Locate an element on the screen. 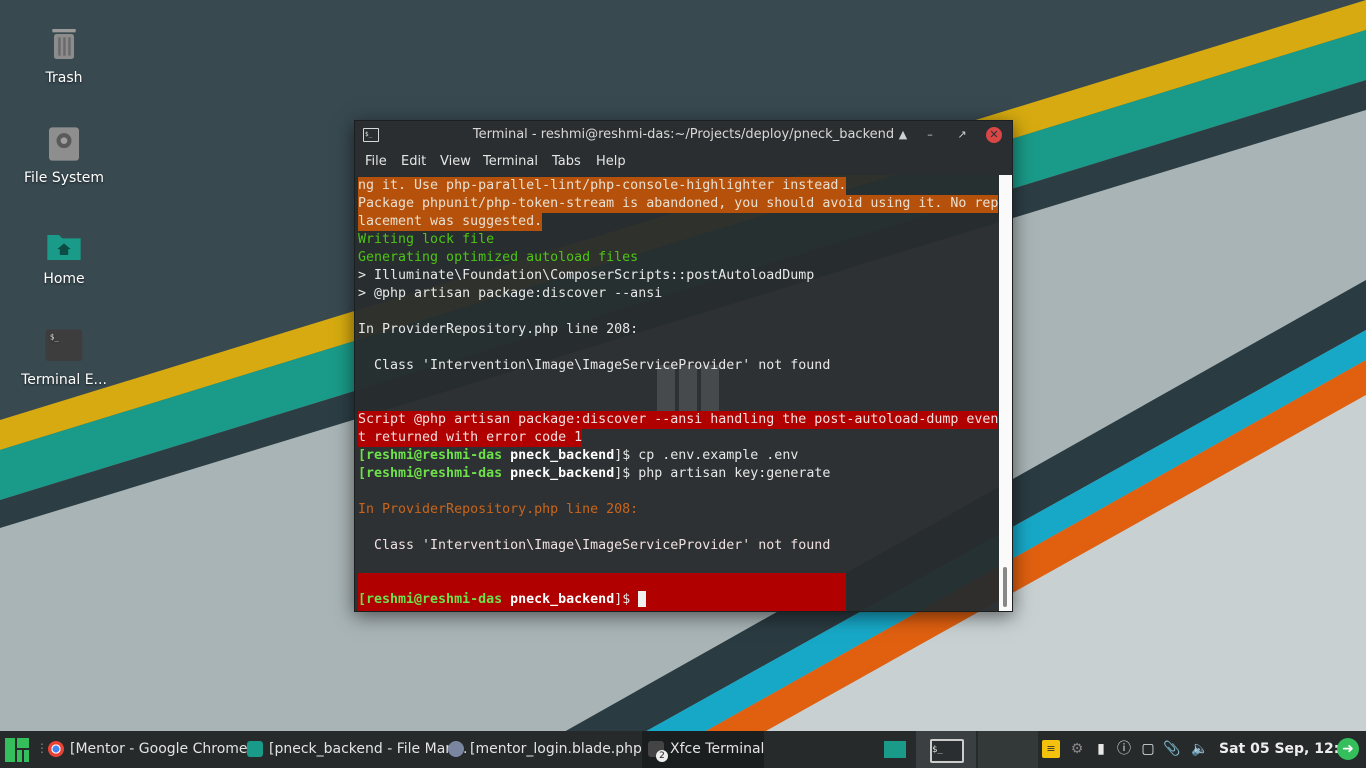 The image size is (1366, 768). desktop-icon-label: Home is located at coordinates (64, 279).